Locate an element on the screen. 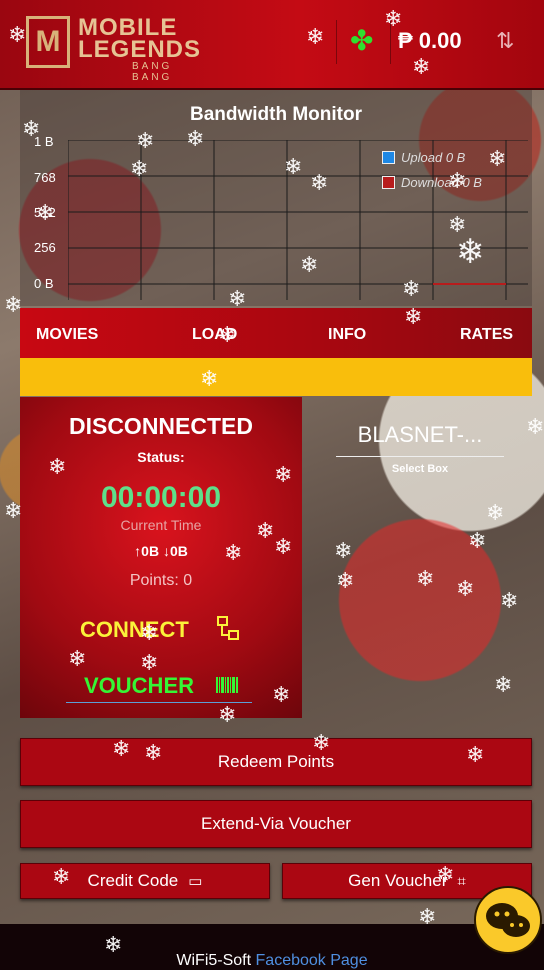 The image size is (544, 970). upload-swatch is located at coordinates (388, 157).